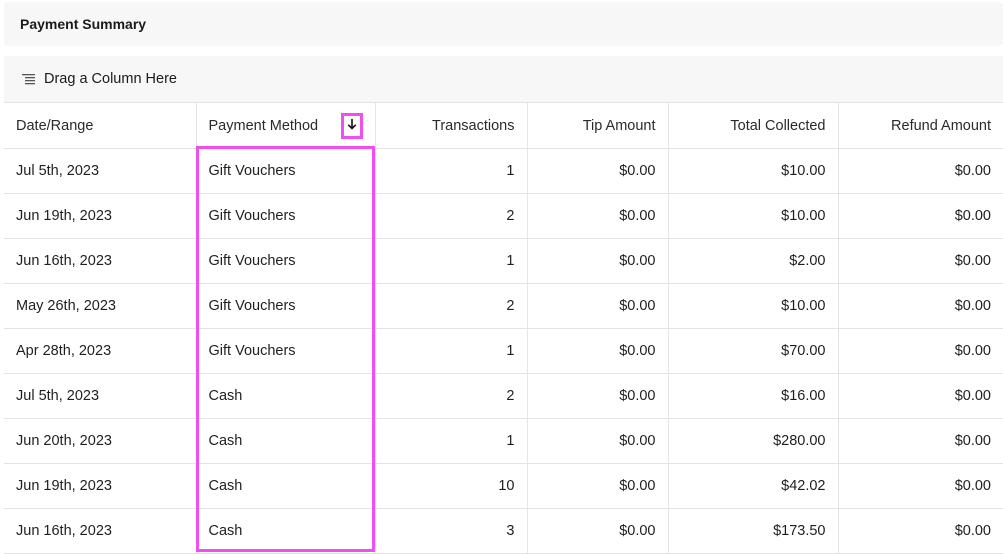  Describe the element at coordinates (100, 125) in the screenshot. I see `column-header-date: Date/Range` at that location.